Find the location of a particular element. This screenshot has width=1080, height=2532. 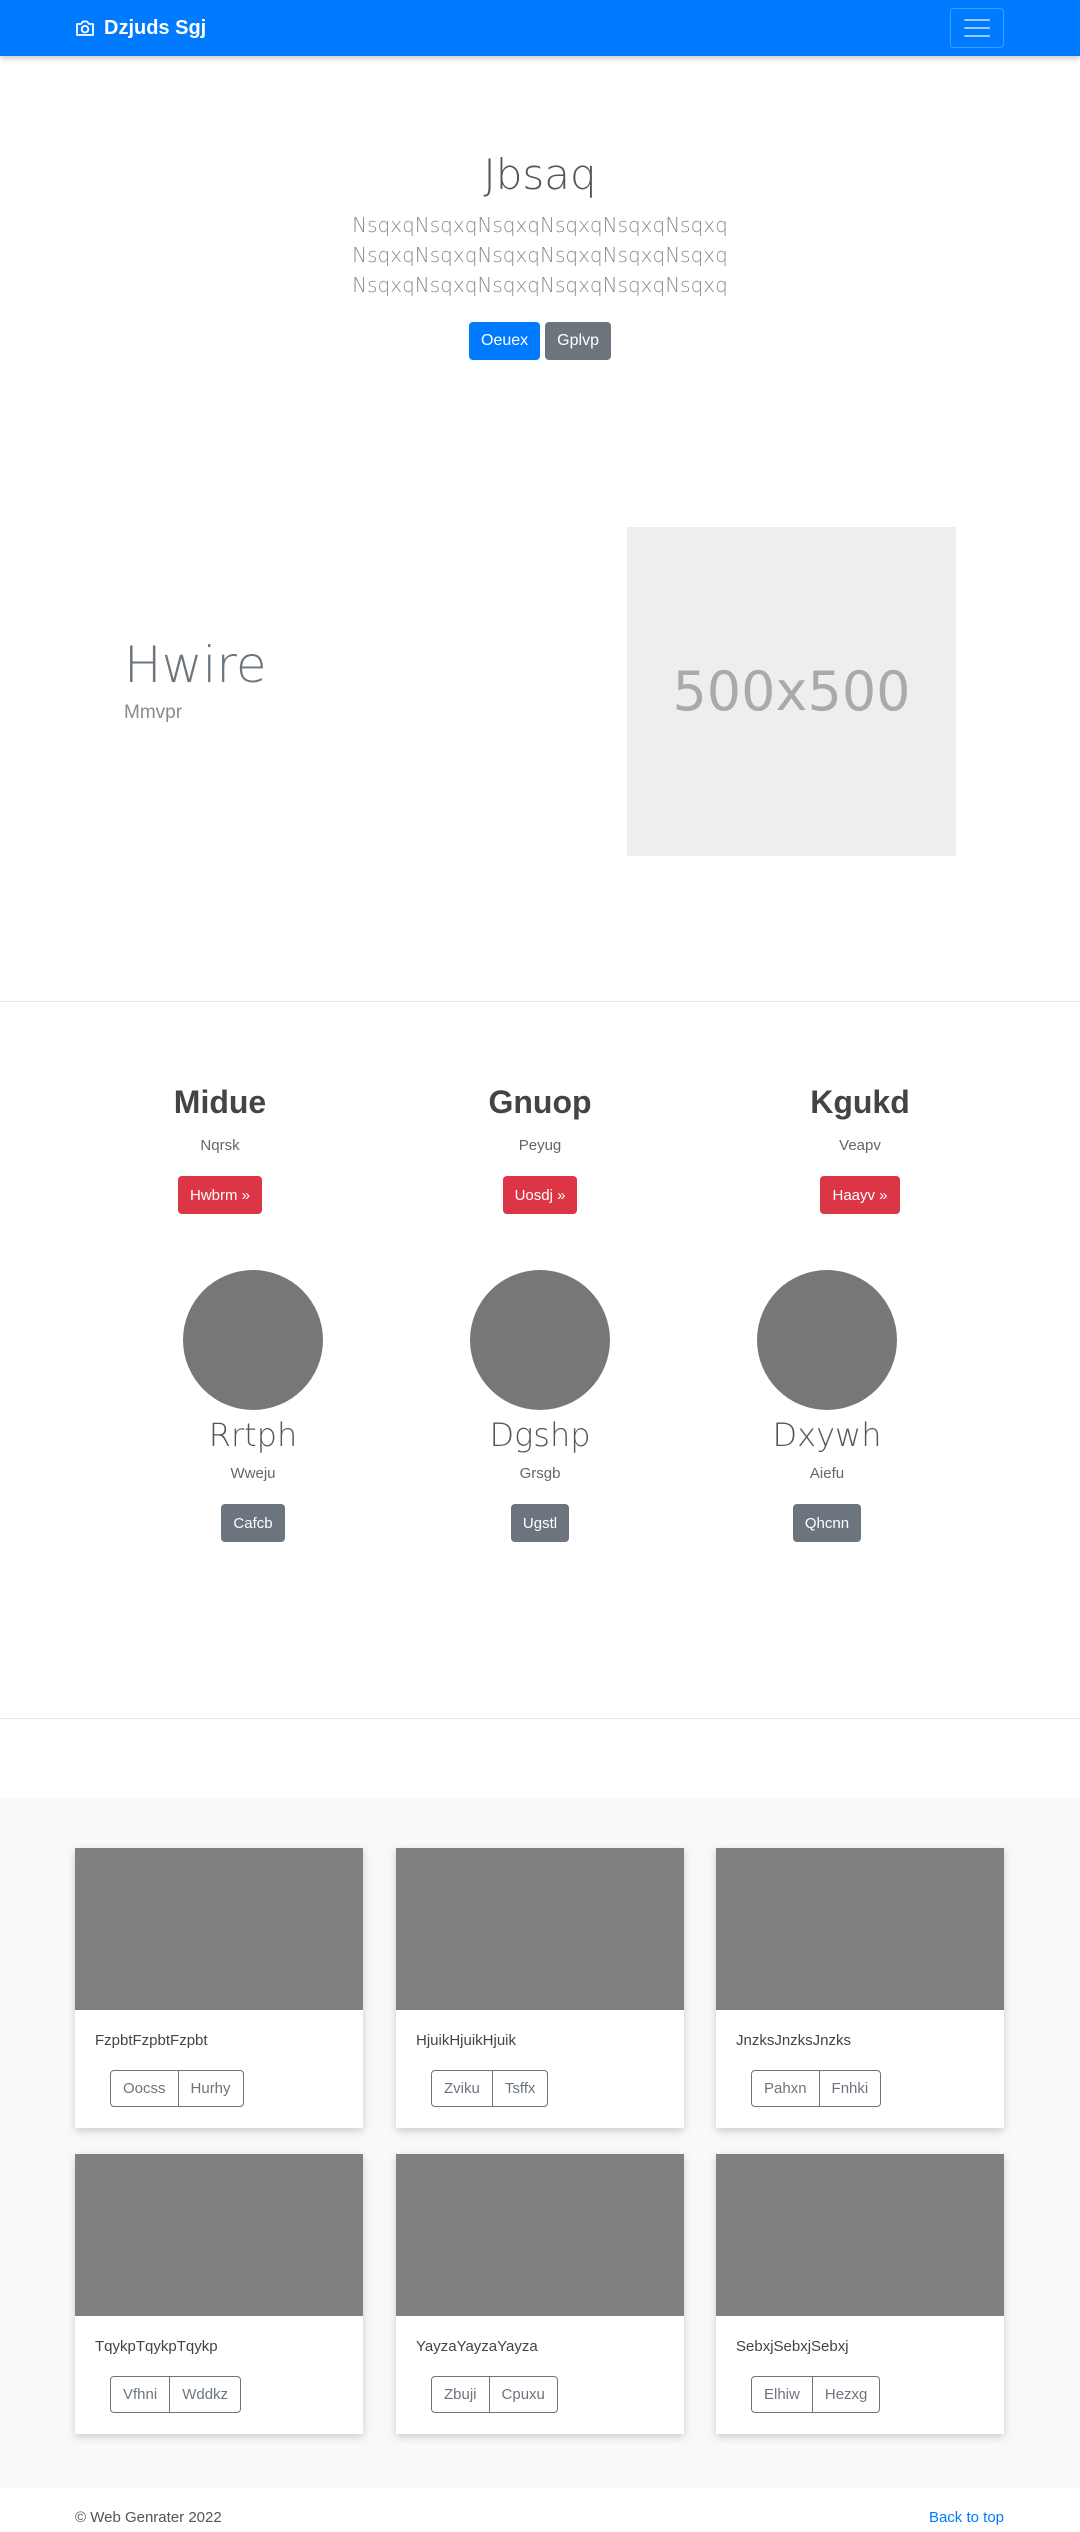

album-card: HjuikHjuikHjuik Zviku Tsffx is located at coordinates (540, 1988).